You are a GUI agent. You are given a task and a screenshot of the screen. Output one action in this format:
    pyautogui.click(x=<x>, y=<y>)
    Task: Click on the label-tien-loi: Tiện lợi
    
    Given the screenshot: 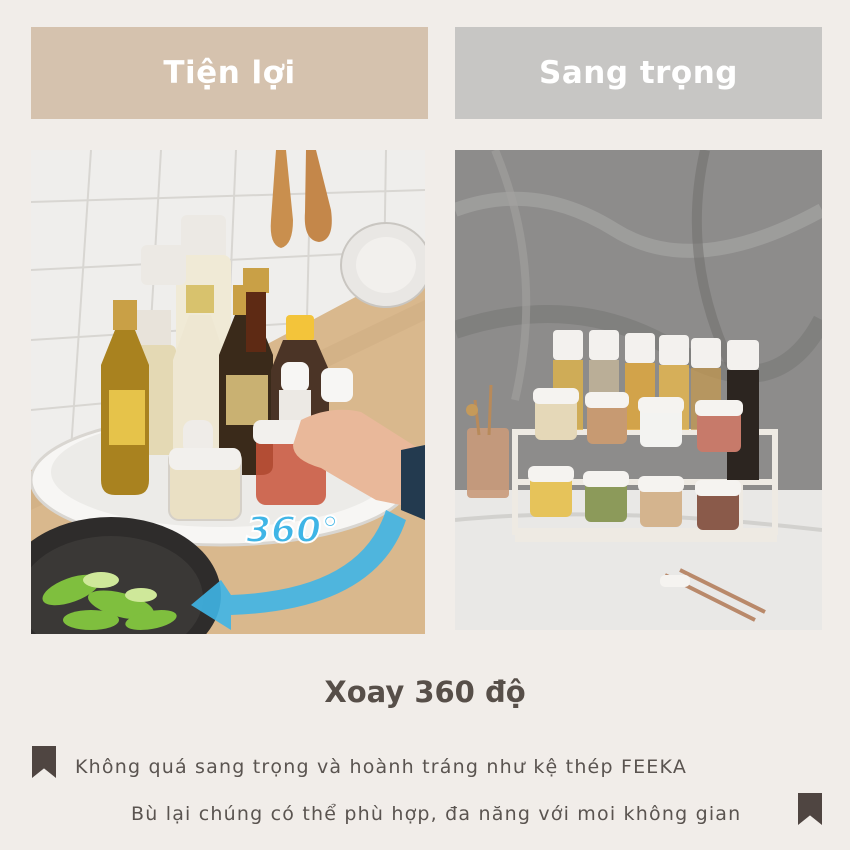 What is the action you would take?
    pyautogui.click(x=229, y=73)
    